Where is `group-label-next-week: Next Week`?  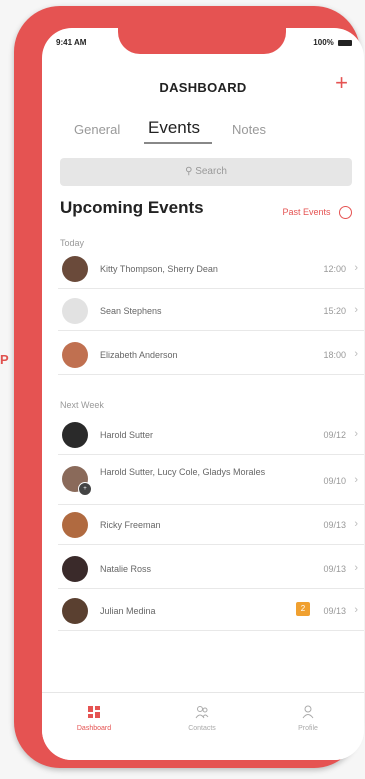
group-label-next-week: Next Week is located at coordinates (82, 405).